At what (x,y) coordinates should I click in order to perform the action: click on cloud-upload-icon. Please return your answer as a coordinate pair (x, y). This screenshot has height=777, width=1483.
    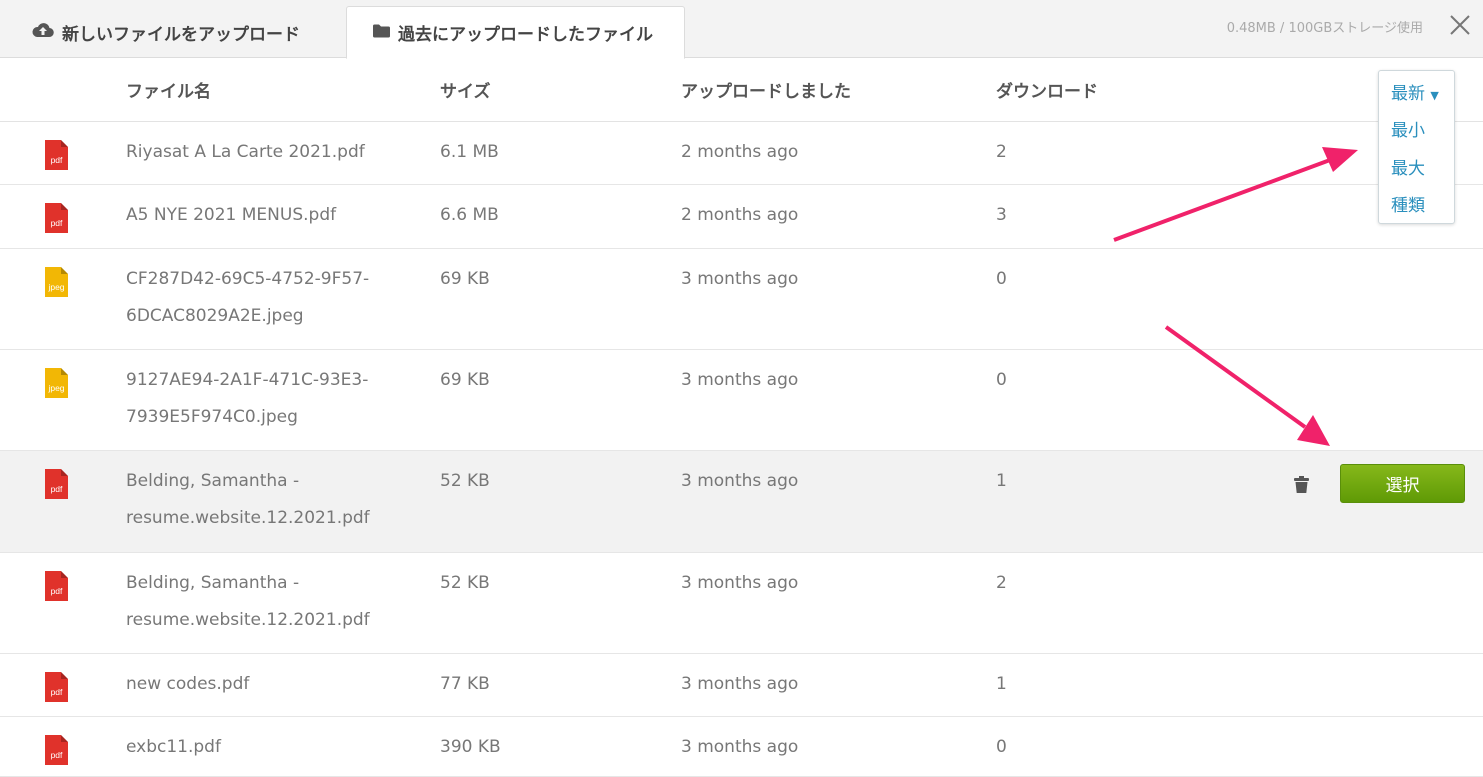
    Looking at the image, I should click on (43, 32).